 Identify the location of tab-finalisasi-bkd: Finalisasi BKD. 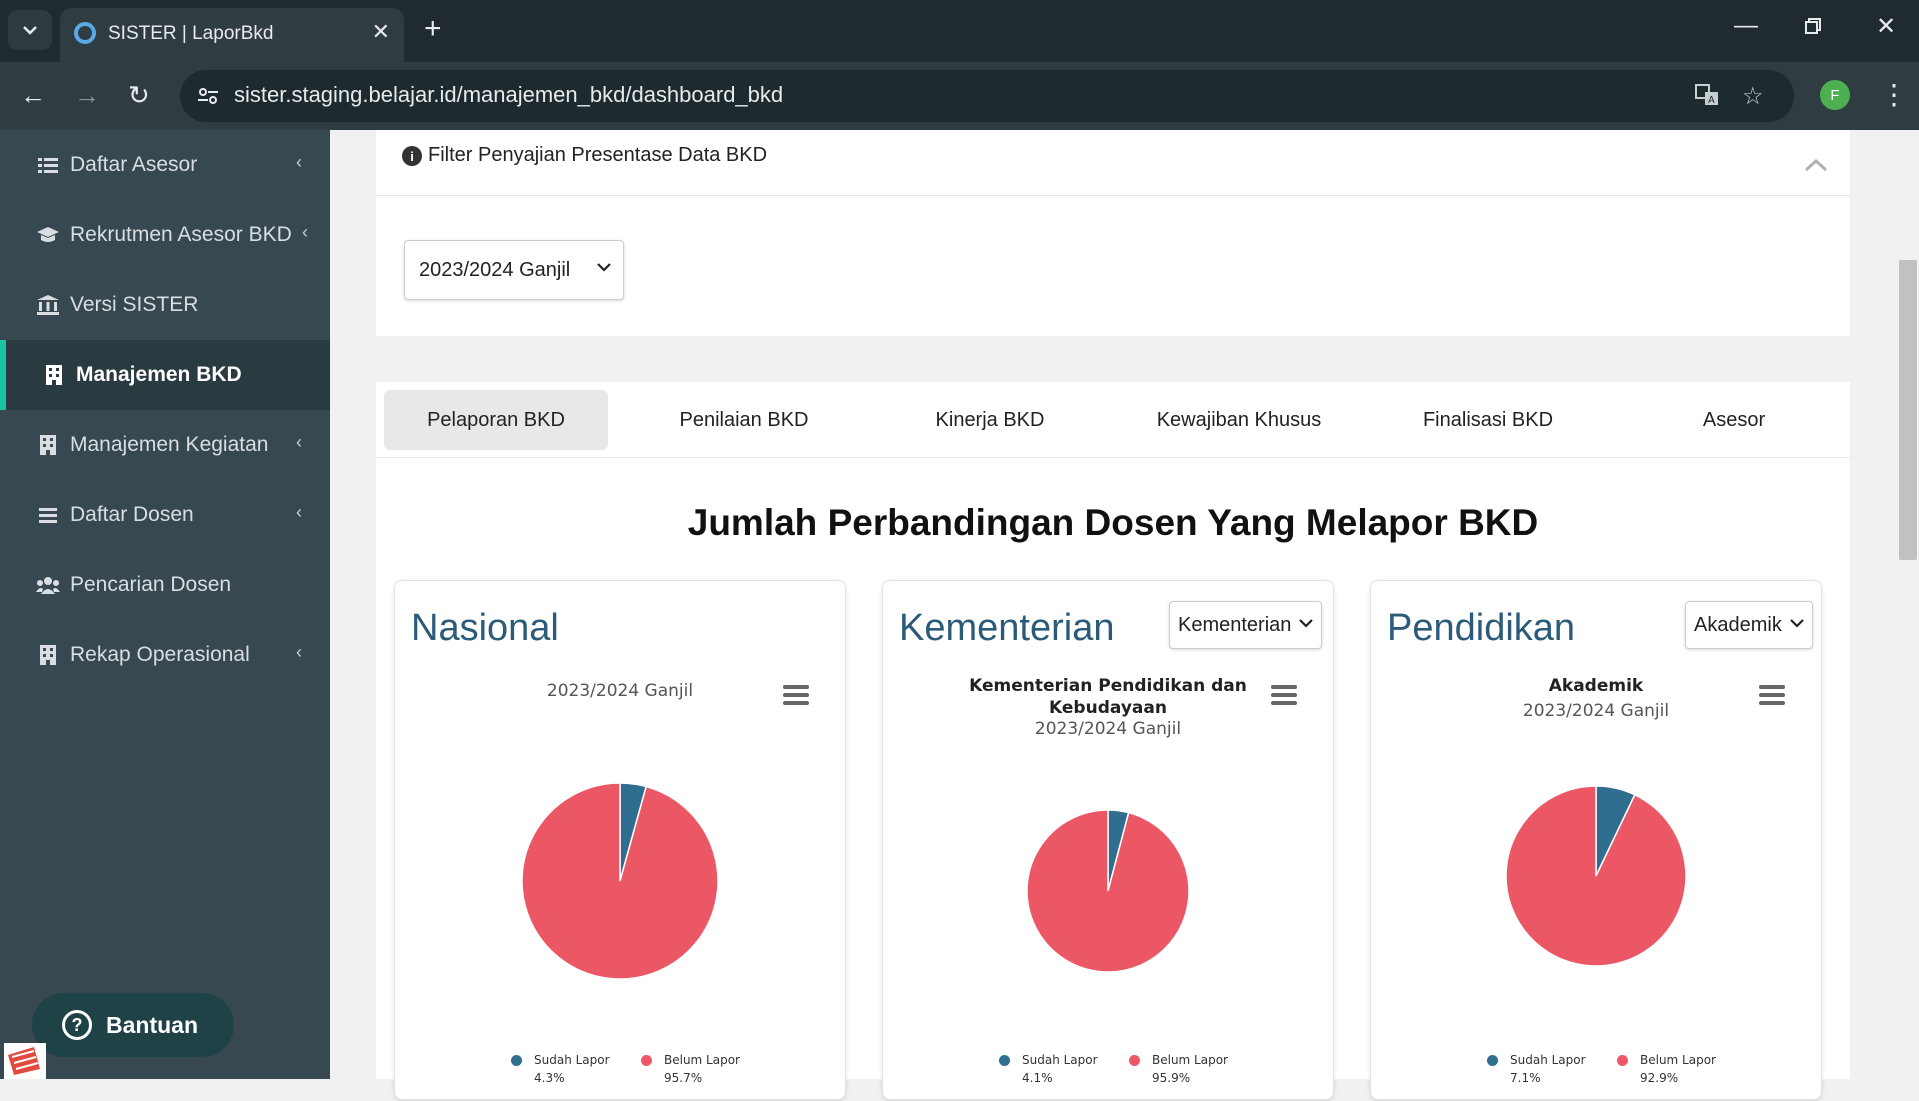
(1488, 420).